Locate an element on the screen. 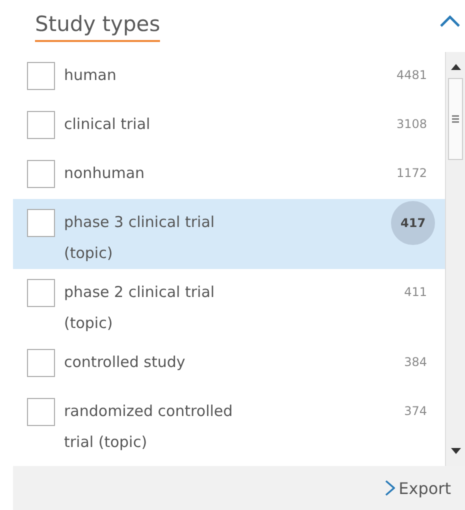  list-item: phase 2 clinical trial (topic) 411 is located at coordinates (229, 304).